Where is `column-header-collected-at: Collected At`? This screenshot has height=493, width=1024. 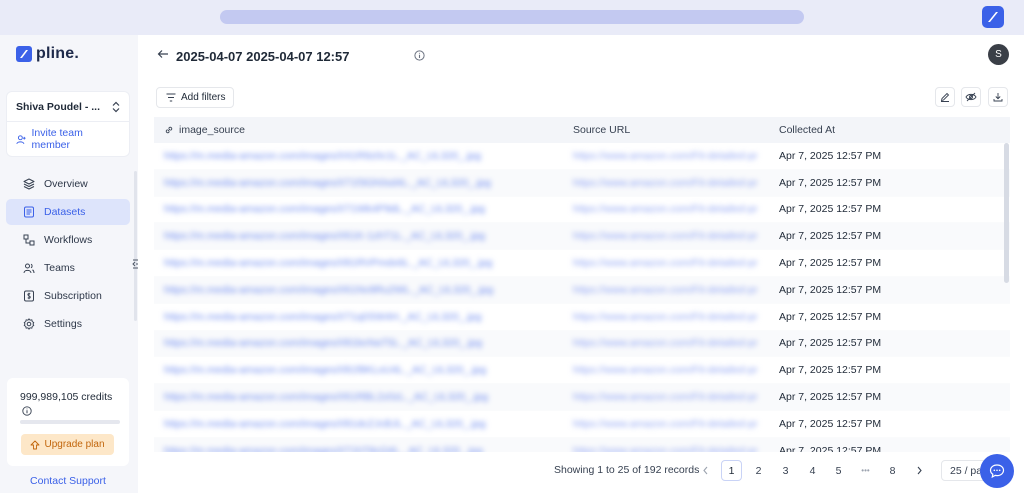
column-header-collected-at: Collected At is located at coordinates (882, 130).